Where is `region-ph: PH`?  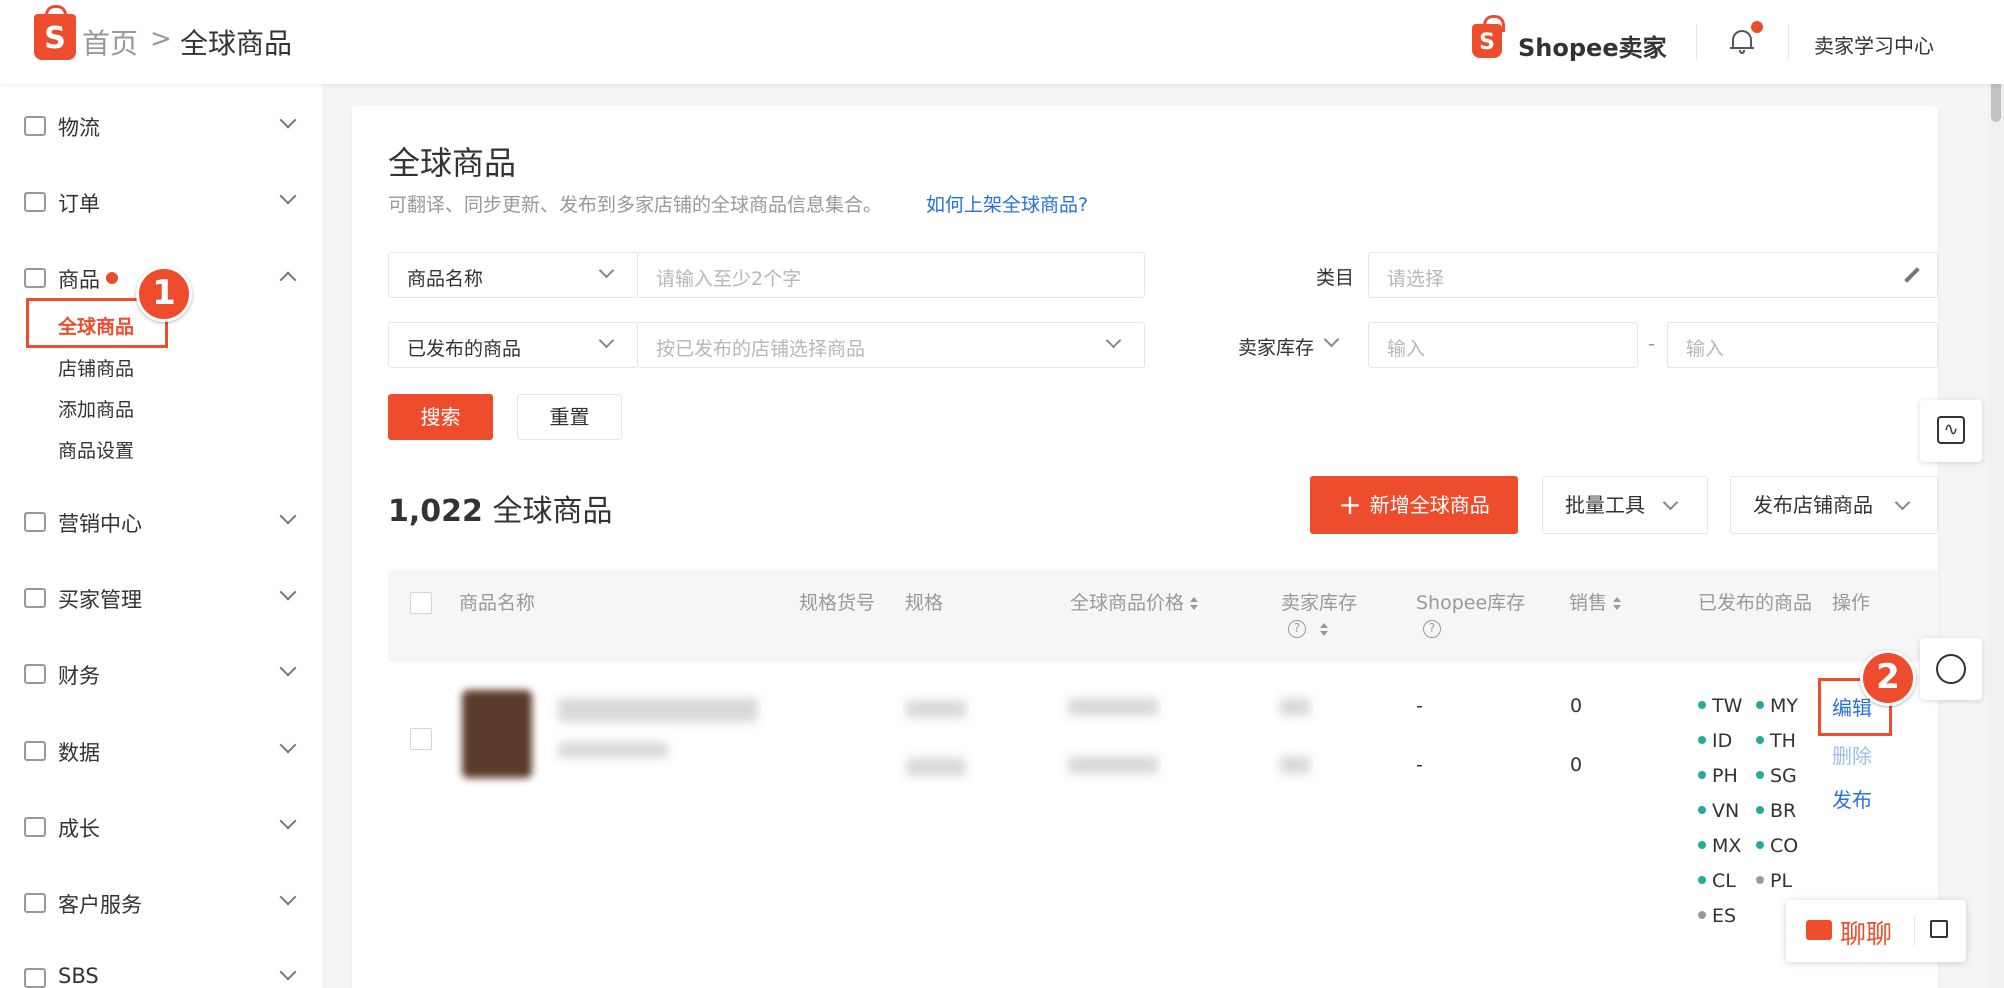
region-ph: PH is located at coordinates (1718, 776).